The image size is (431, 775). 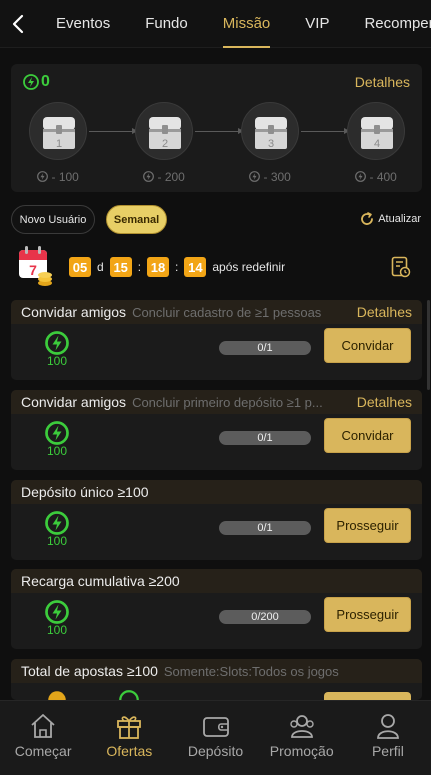 I want to click on nav-deposito: Depósito, so click(x=215, y=738).